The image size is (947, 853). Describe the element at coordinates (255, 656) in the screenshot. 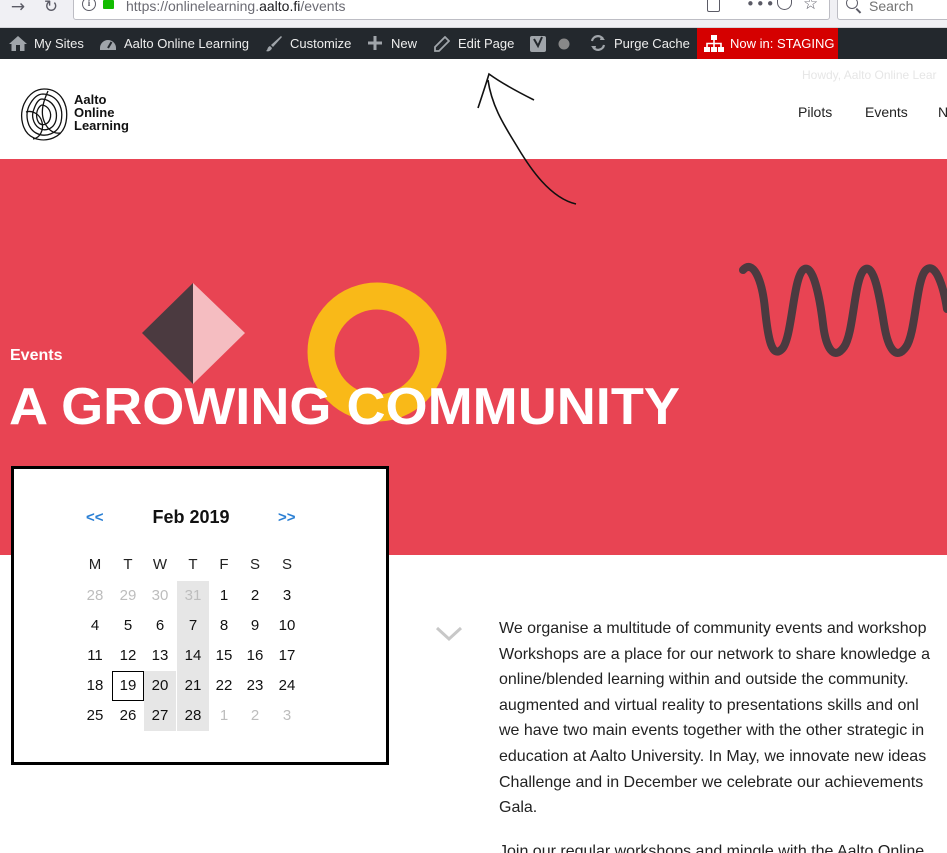

I see `calendar-day: 16` at that location.